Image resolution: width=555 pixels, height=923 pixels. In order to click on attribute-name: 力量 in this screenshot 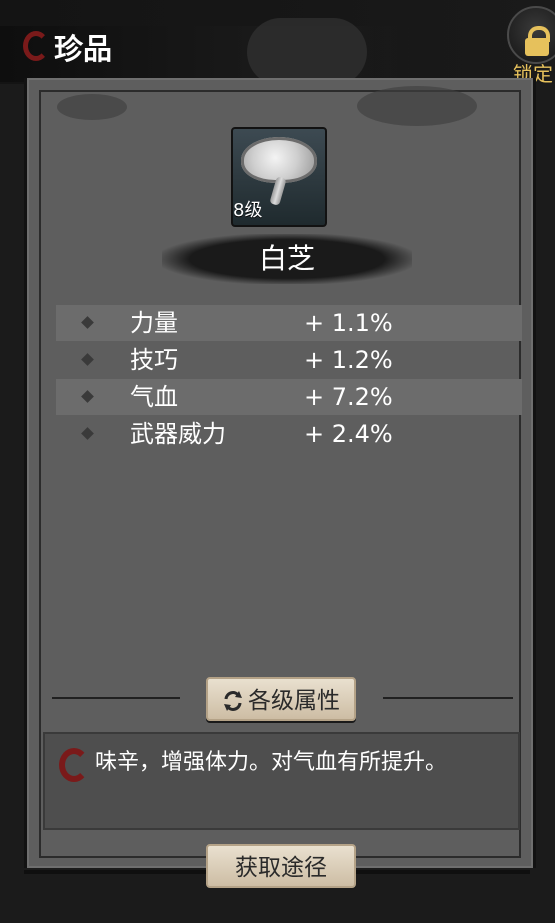, I will do `click(154, 323)`.